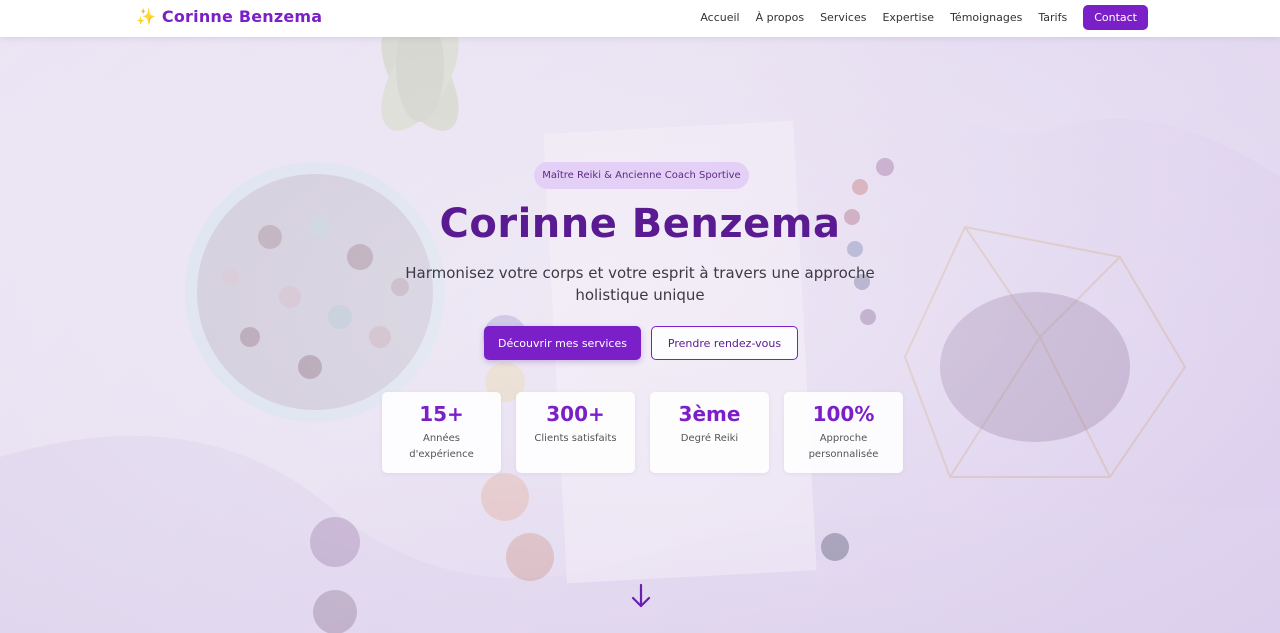 The image size is (1280, 633). What do you see at coordinates (640, 224) in the screenshot?
I see `hero-title: Corinne Benzema` at bounding box center [640, 224].